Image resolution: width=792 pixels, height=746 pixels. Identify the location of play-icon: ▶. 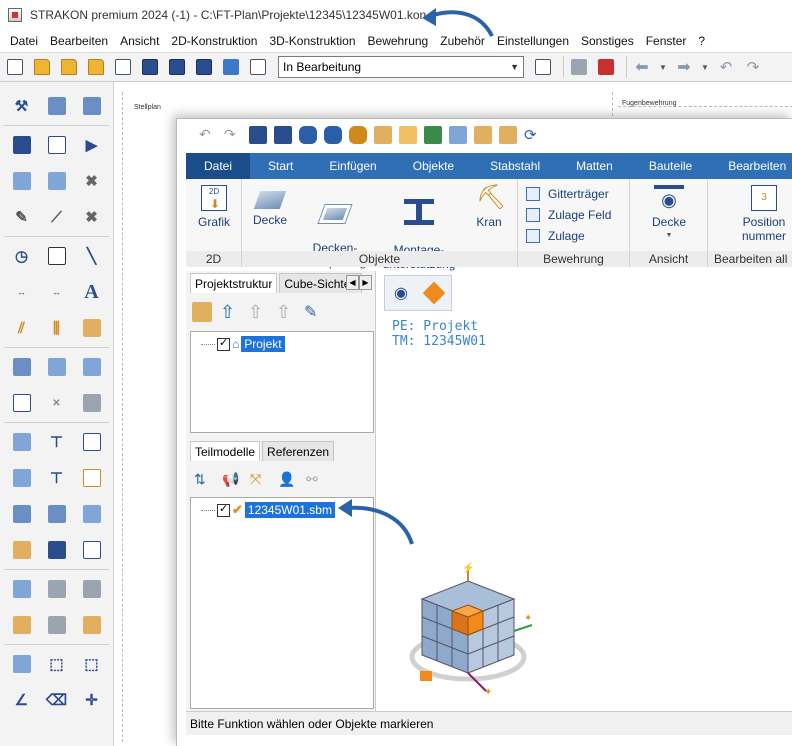
(92, 145).